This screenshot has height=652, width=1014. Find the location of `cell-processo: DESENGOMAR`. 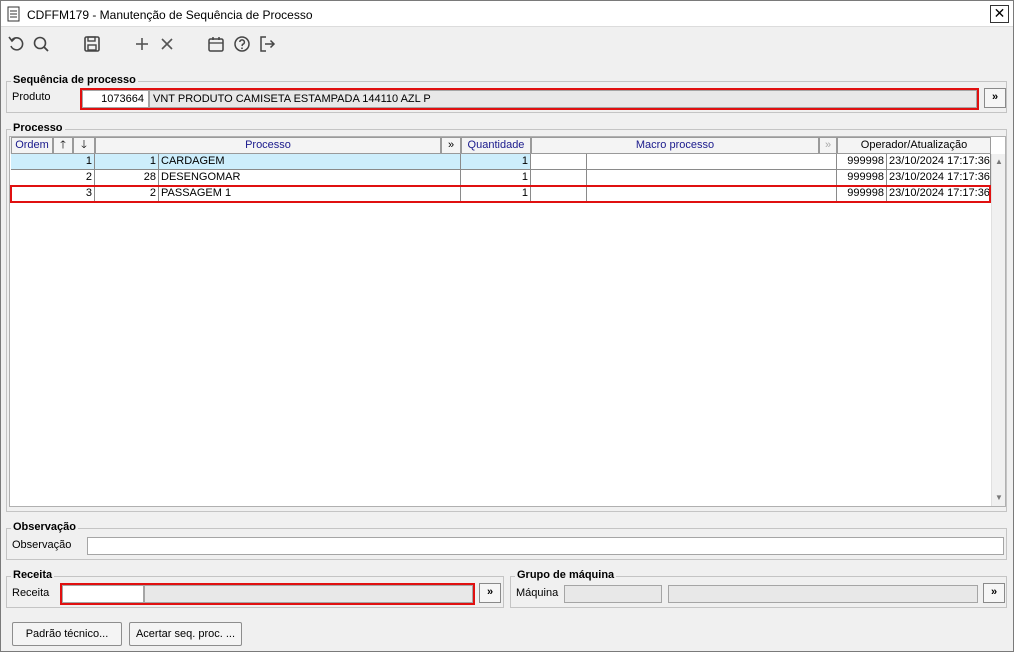

cell-processo: DESENGOMAR is located at coordinates (310, 178).